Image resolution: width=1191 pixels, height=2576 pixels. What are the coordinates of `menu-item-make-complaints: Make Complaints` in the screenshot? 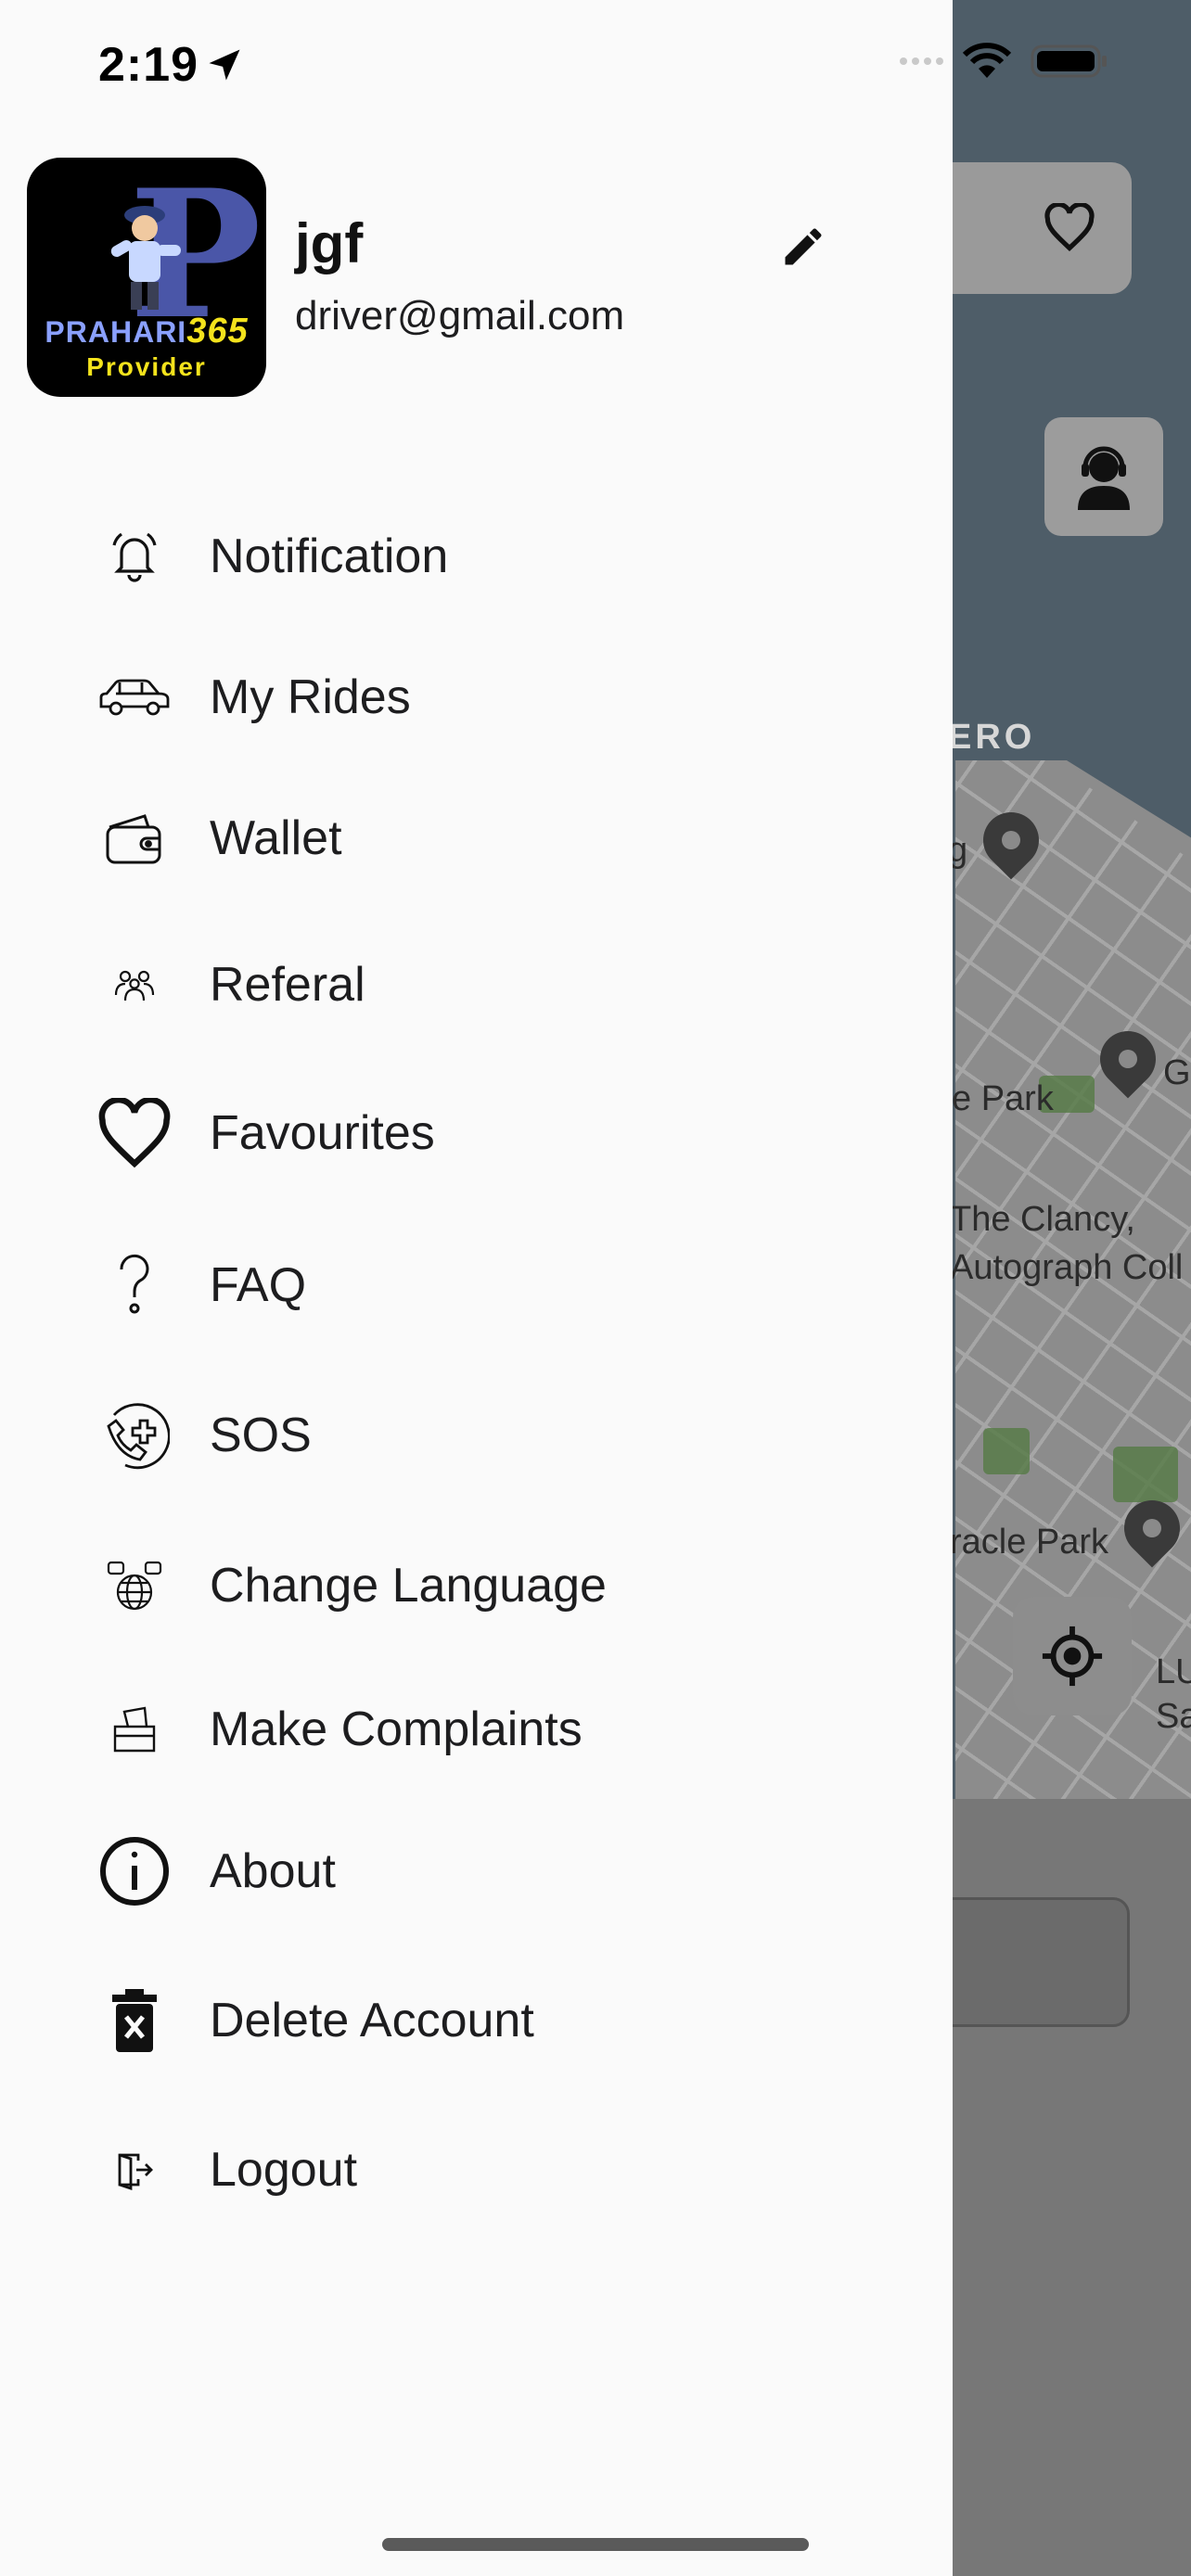 It's located at (501, 1729).